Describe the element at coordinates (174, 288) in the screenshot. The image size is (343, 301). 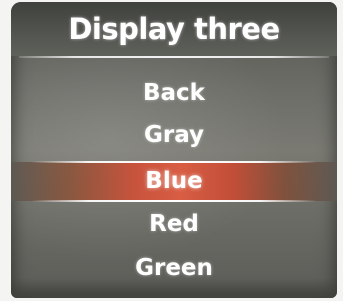
I see `bottom-screen-shade` at that location.